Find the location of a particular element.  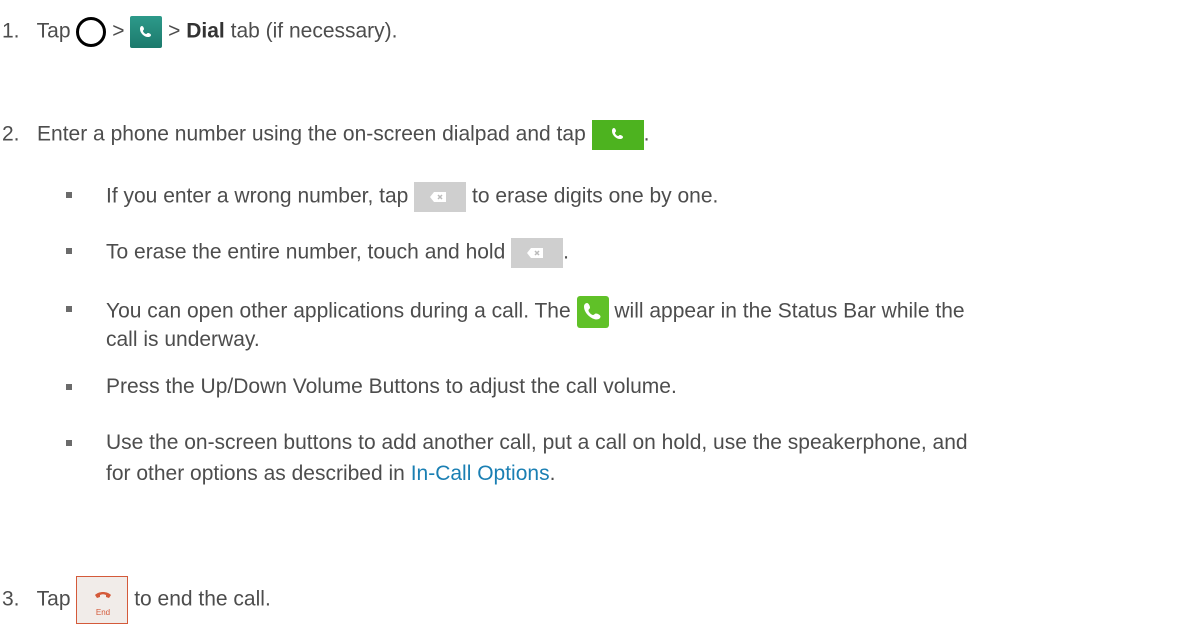

end-call-button-icon: End is located at coordinates (102, 600).